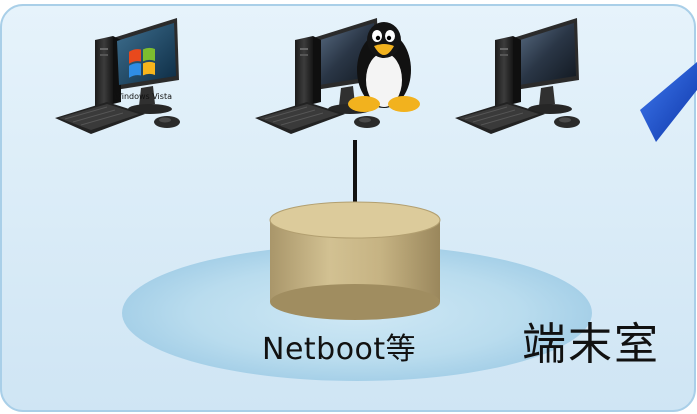 The image size is (697, 414). Describe the element at coordinates (339, 349) in the screenshot. I see `netboot-label: Netboot等` at that location.